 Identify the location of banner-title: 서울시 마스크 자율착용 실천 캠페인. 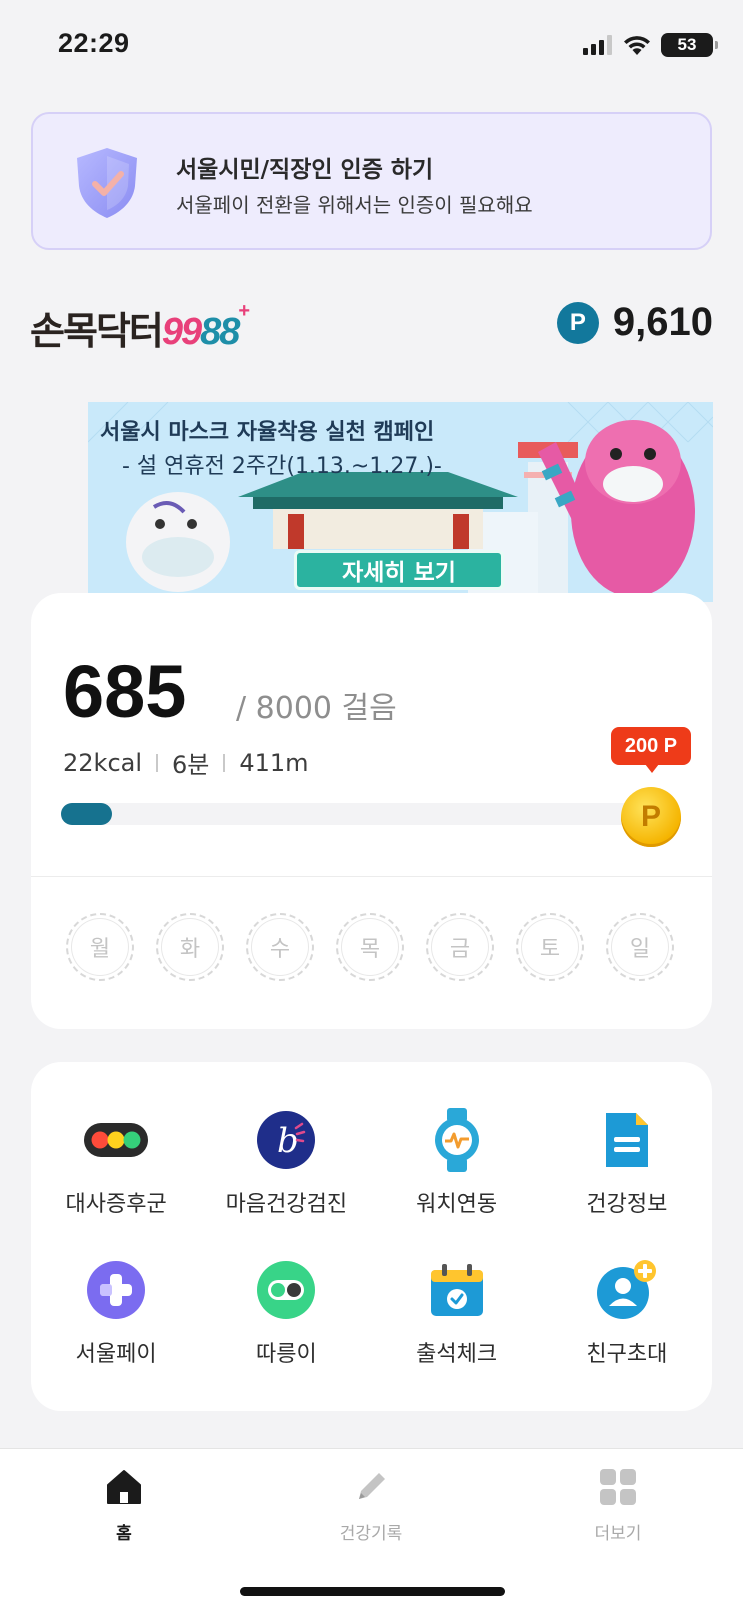
(267, 432).